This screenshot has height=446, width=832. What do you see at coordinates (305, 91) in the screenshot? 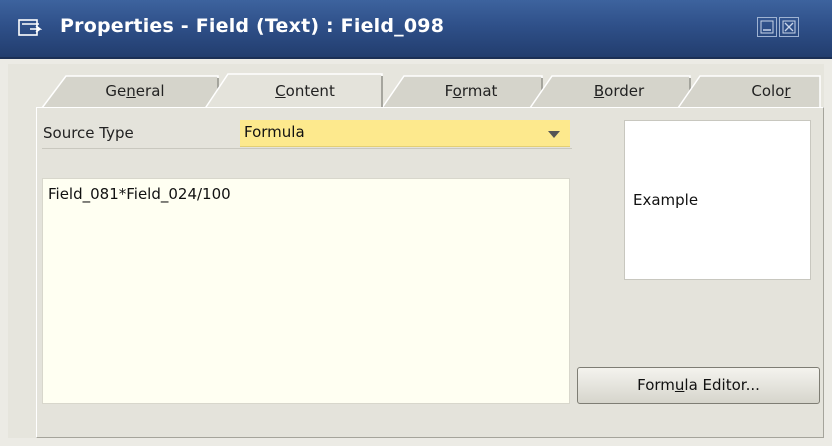
I see `tab-label-content: Content` at bounding box center [305, 91].